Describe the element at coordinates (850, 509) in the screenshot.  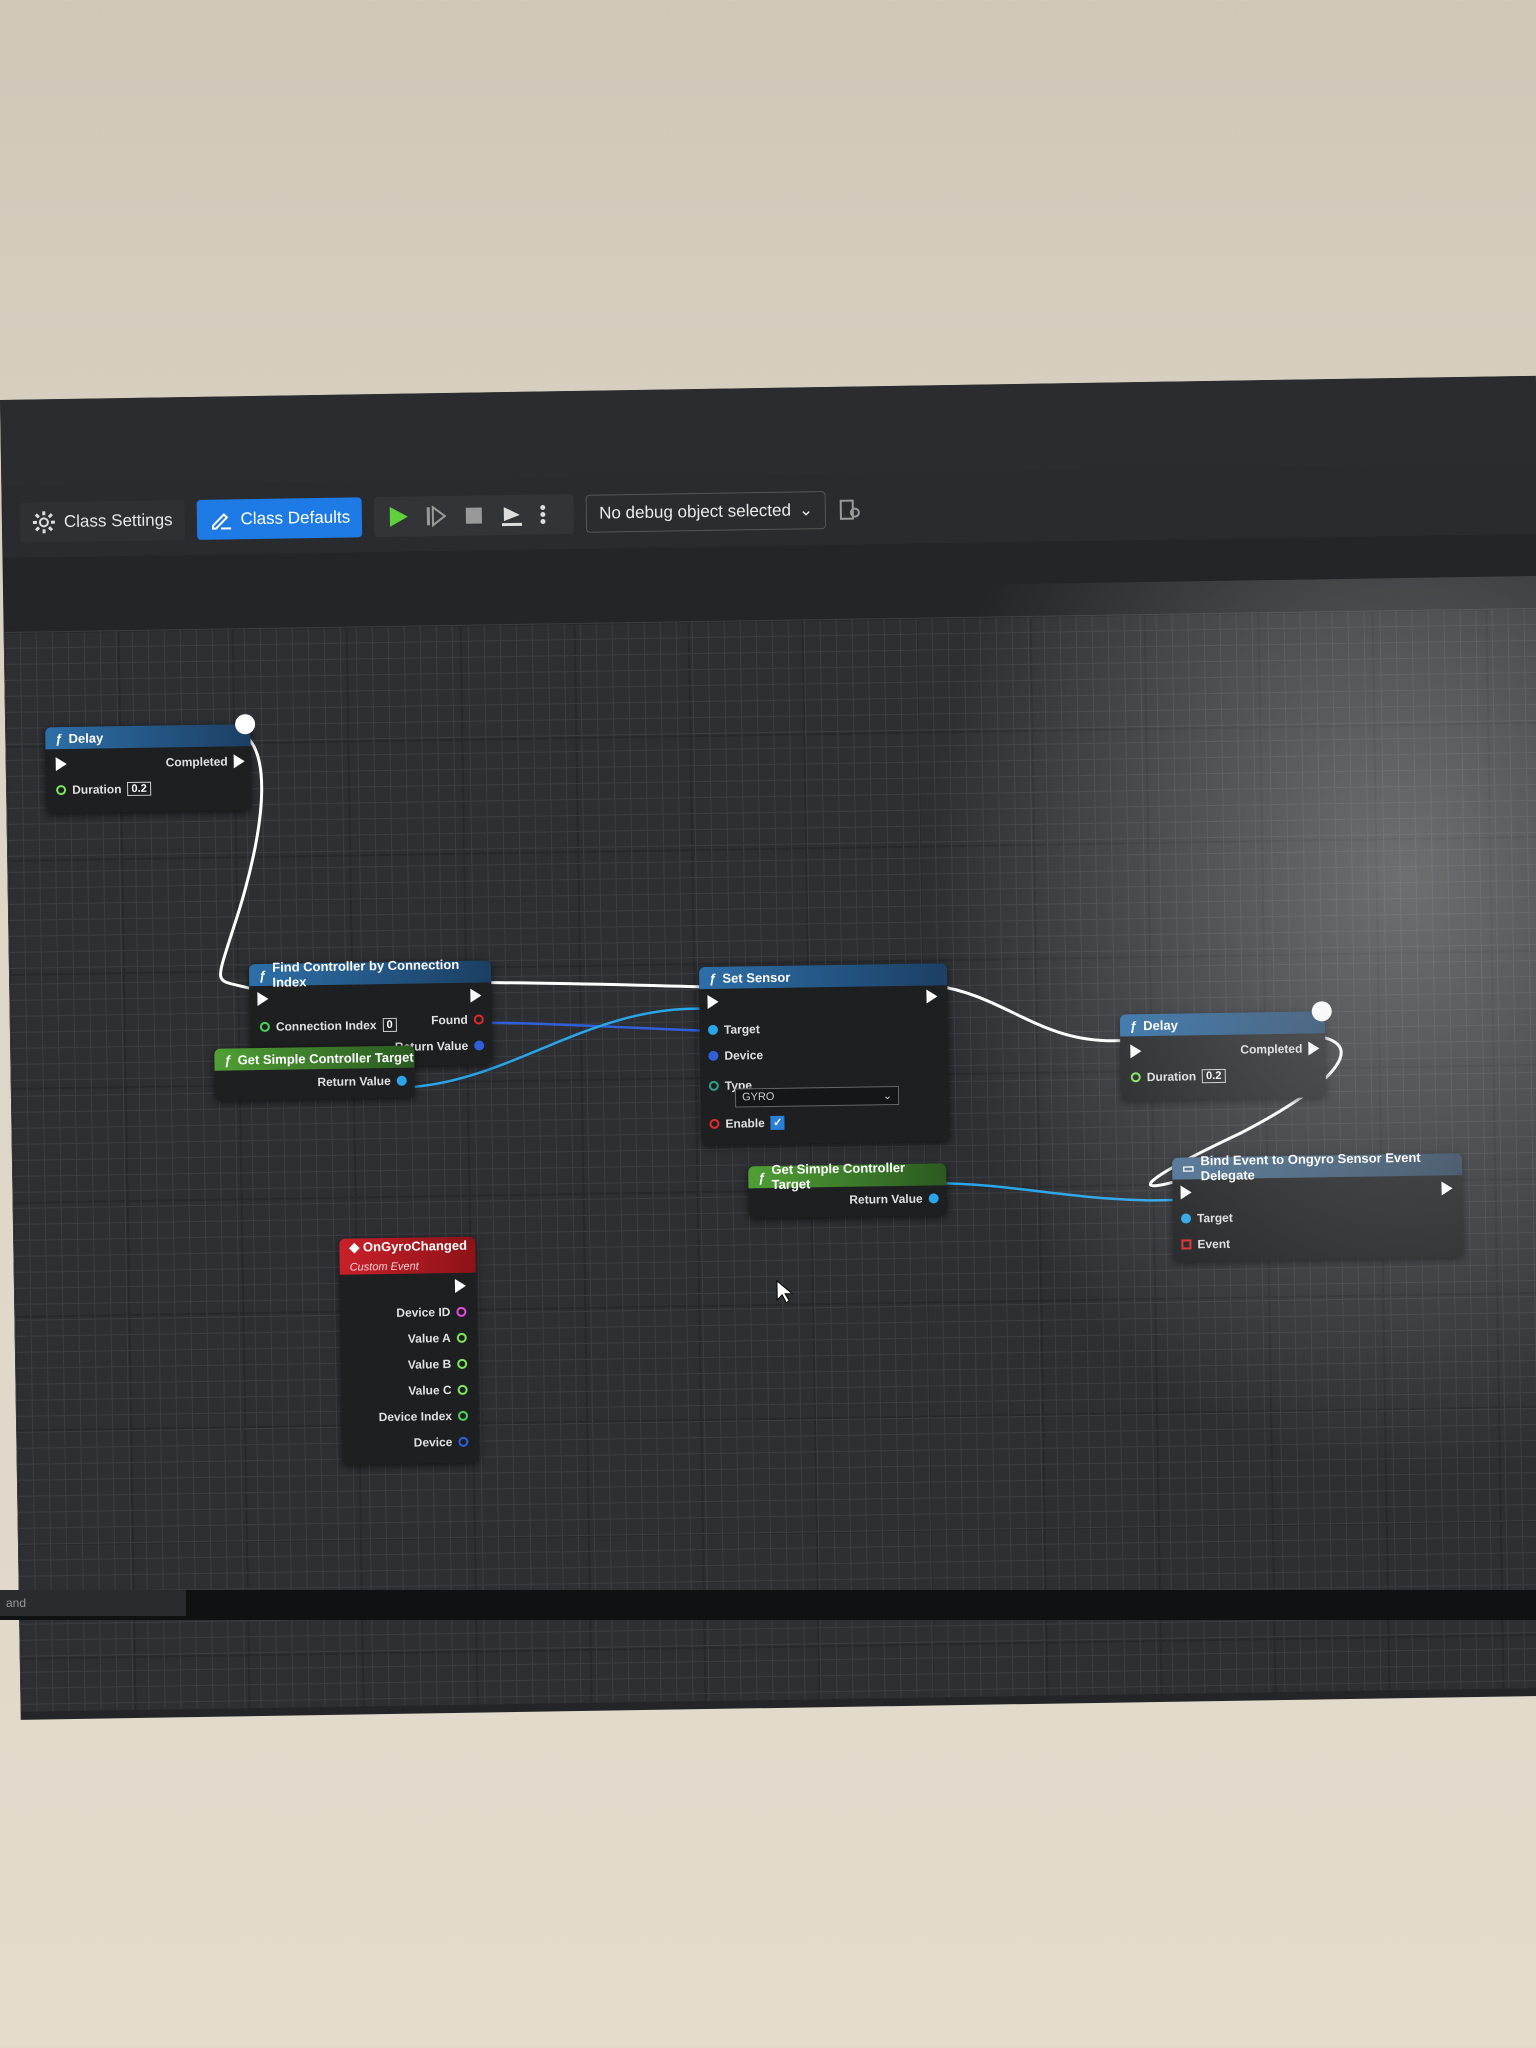
I see `debug-filter-icon` at that location.